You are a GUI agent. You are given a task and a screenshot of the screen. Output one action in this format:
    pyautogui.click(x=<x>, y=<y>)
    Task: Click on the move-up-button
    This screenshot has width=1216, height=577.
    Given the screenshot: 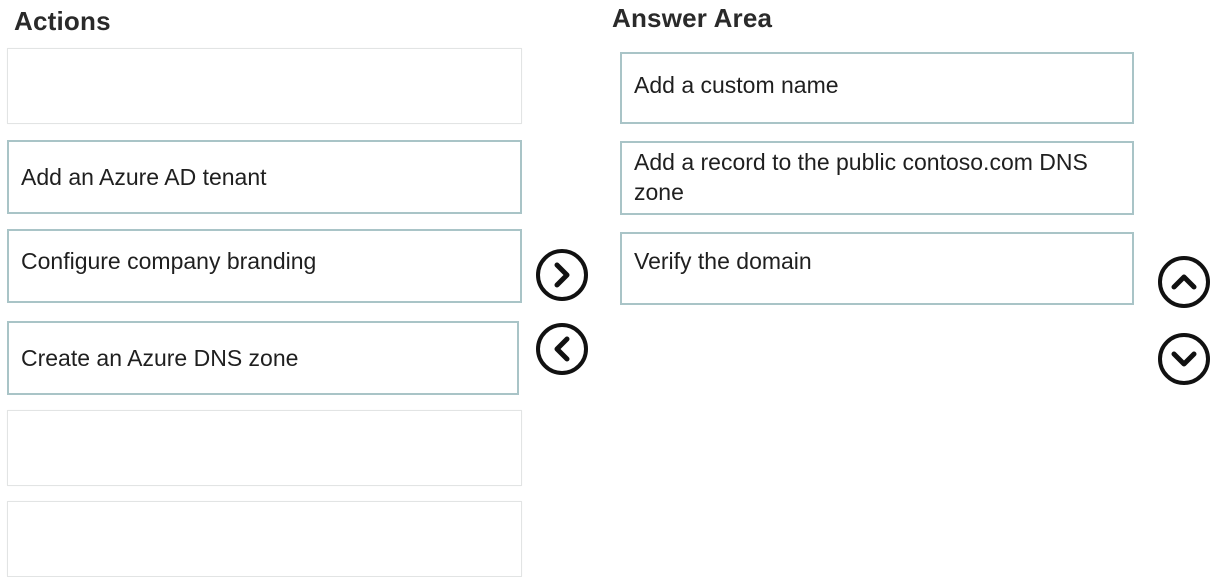 What is the action you would take?
    pyautogui.click(x=1184, y=282)
    